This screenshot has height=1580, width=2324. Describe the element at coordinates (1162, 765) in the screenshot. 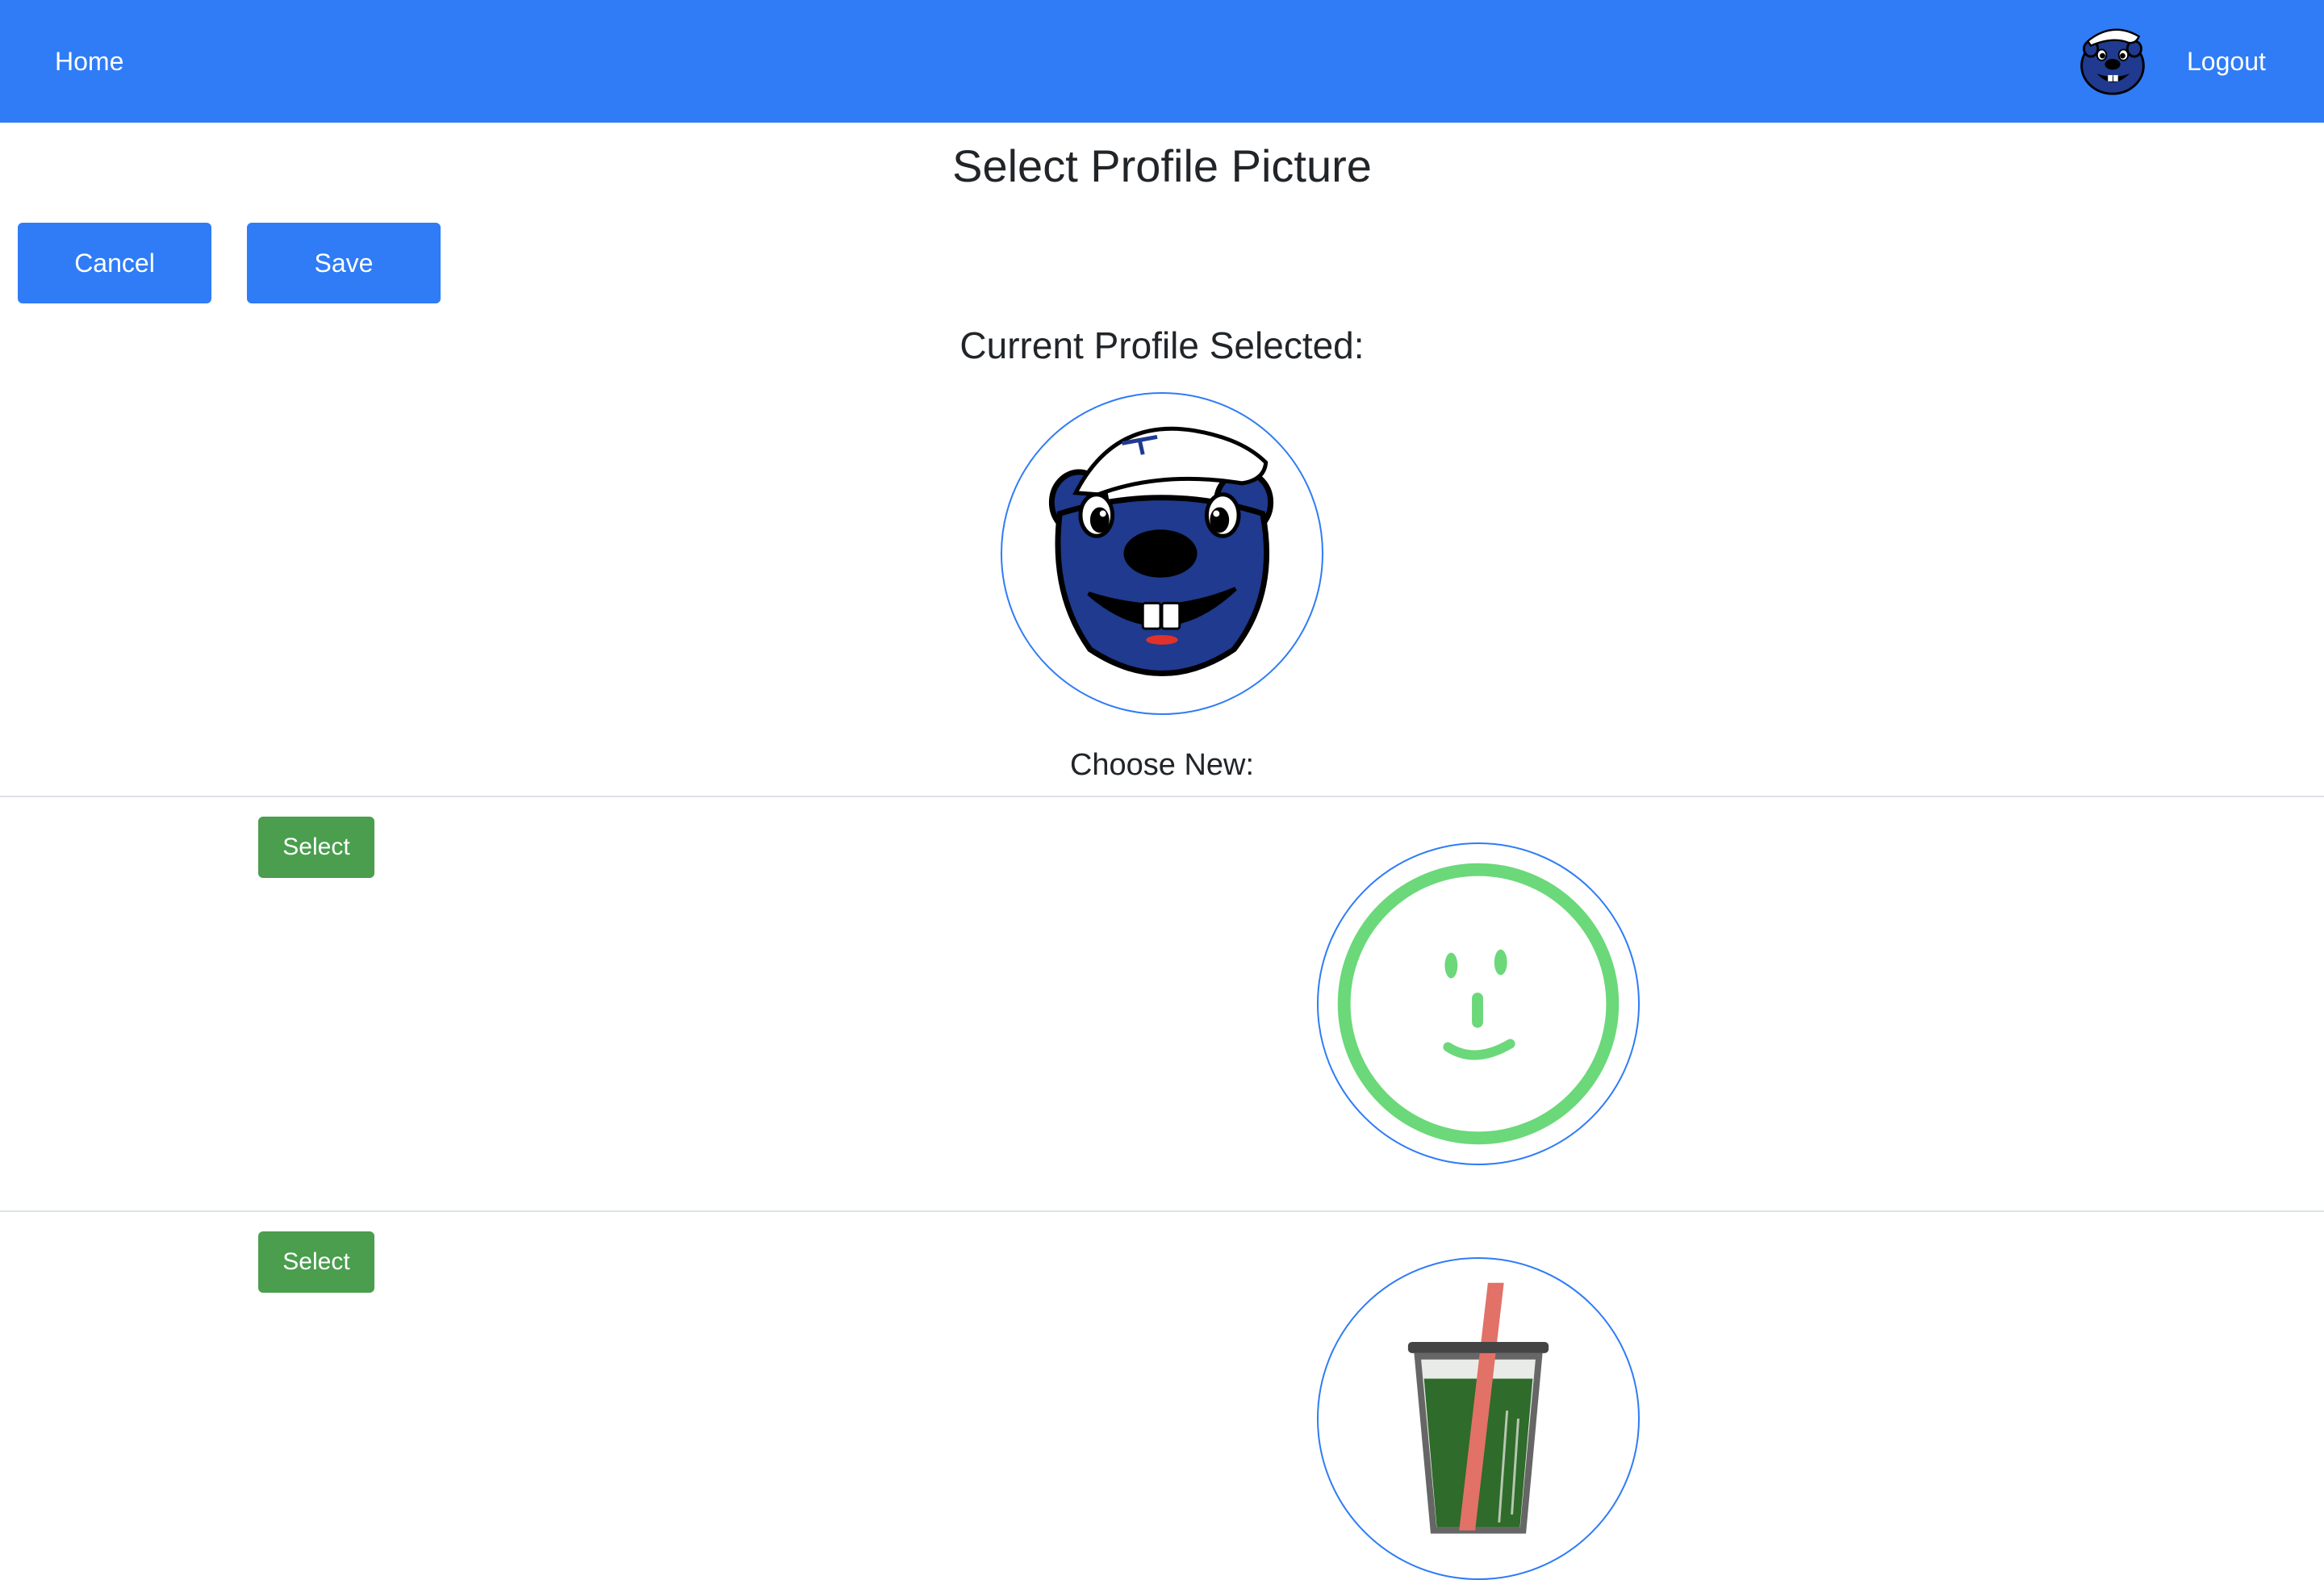

I see `choose-new-heading: Choose New:` at that location.